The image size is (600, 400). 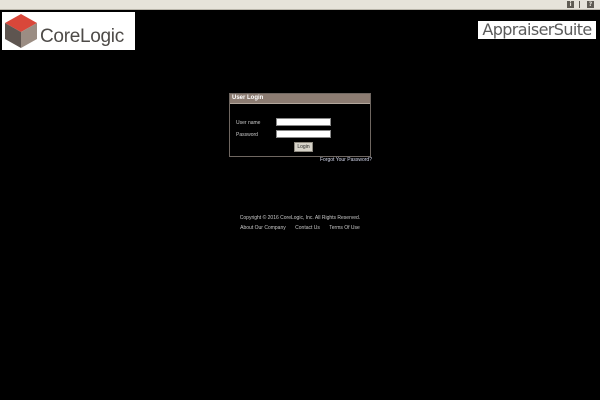 What do you see at coordinates (303, 122) in the screenshot?
I see `username-input` at bounding box center [303, 122].